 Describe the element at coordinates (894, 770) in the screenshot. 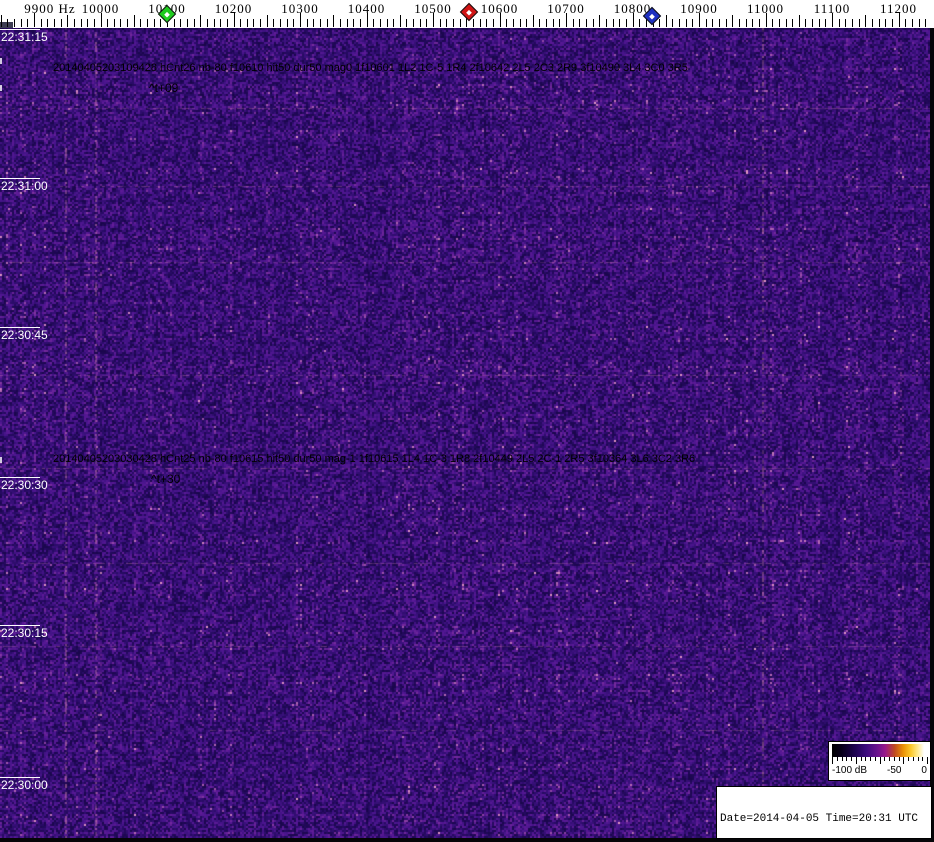

I see `legend-mid-label: -50` at that location.